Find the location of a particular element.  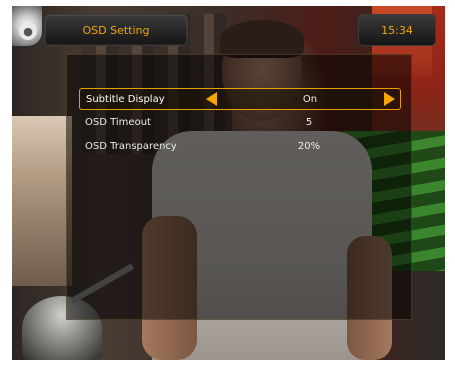

globe-icon: ● is located at coordinates (28, 31).